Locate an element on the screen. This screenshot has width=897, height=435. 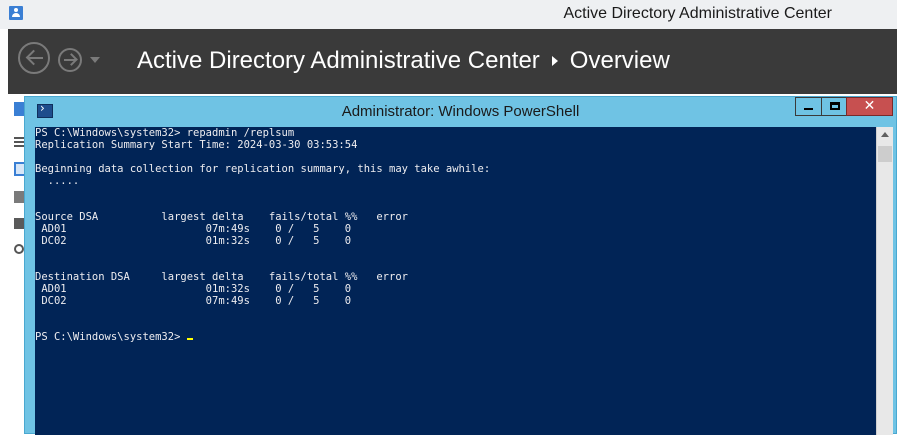
maximize-button is located at coordinates (834, 106).